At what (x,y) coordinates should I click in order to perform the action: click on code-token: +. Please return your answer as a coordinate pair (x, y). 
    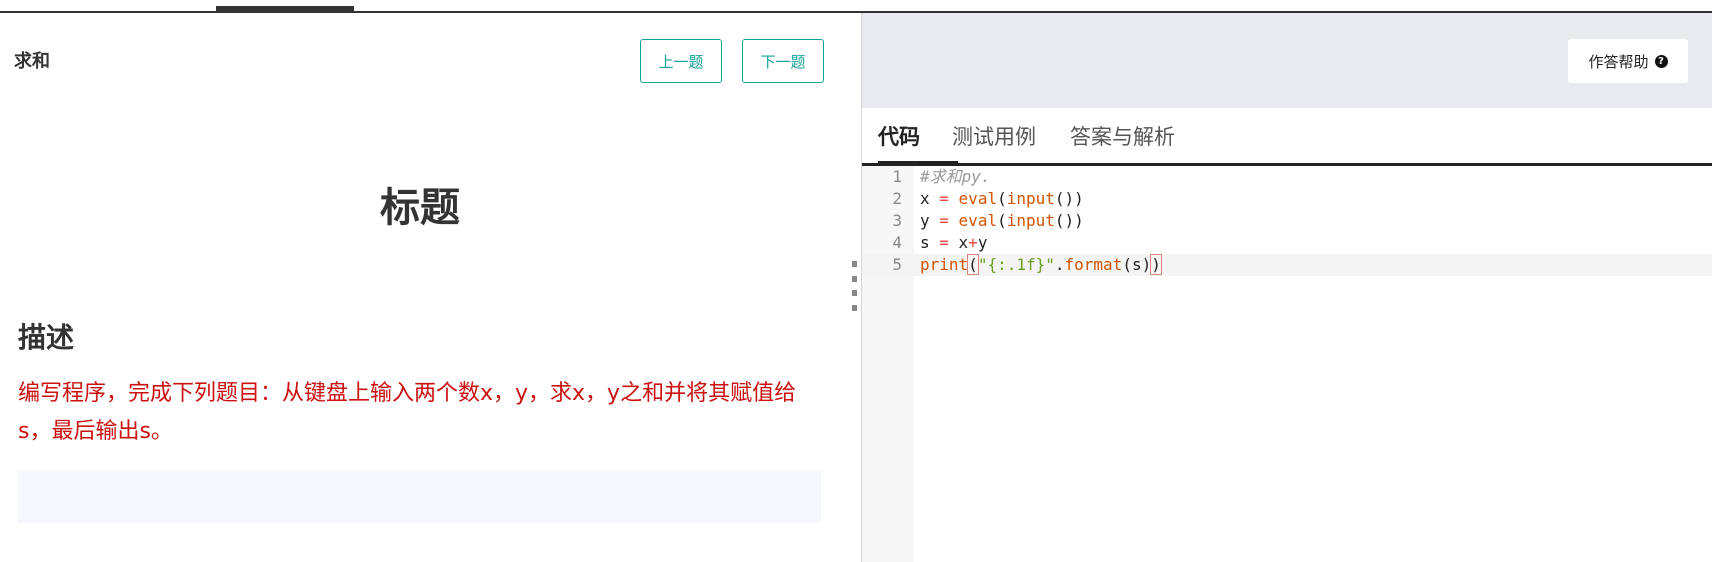
    Looking at the image, I should click on (973, 242).